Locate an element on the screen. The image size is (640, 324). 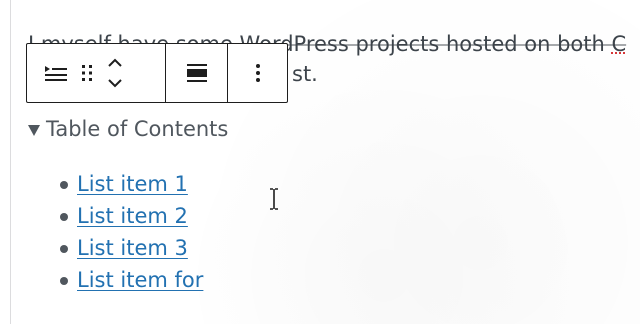
list-indent-icon is located at coordinates (56, 73).